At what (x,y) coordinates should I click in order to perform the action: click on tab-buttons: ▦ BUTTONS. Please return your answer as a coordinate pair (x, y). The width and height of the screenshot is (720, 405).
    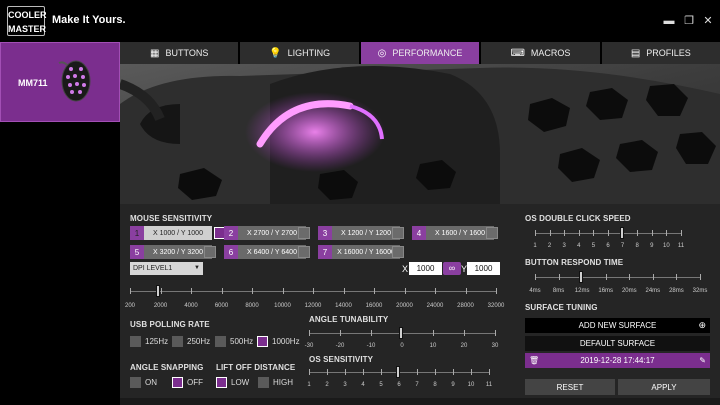
    Looking at the image, I should click on (180, 53).